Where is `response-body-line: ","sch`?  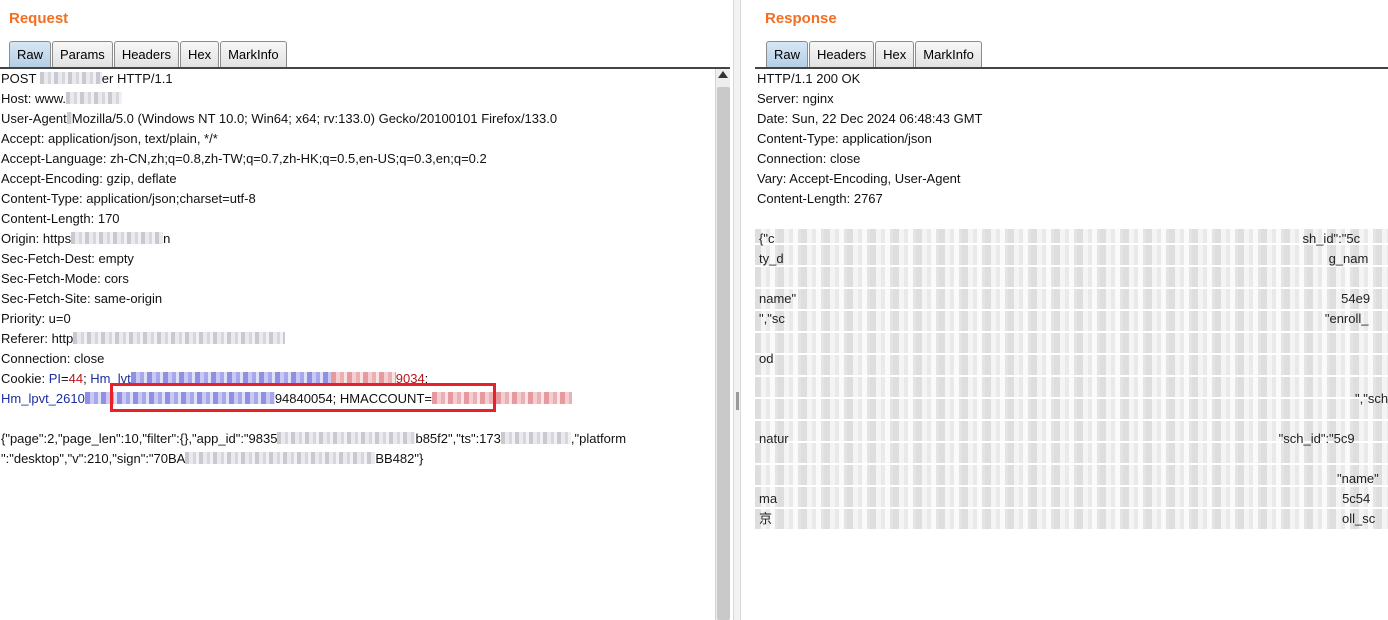
response-body-line: ","sch is located at coordinates (1072, 399).